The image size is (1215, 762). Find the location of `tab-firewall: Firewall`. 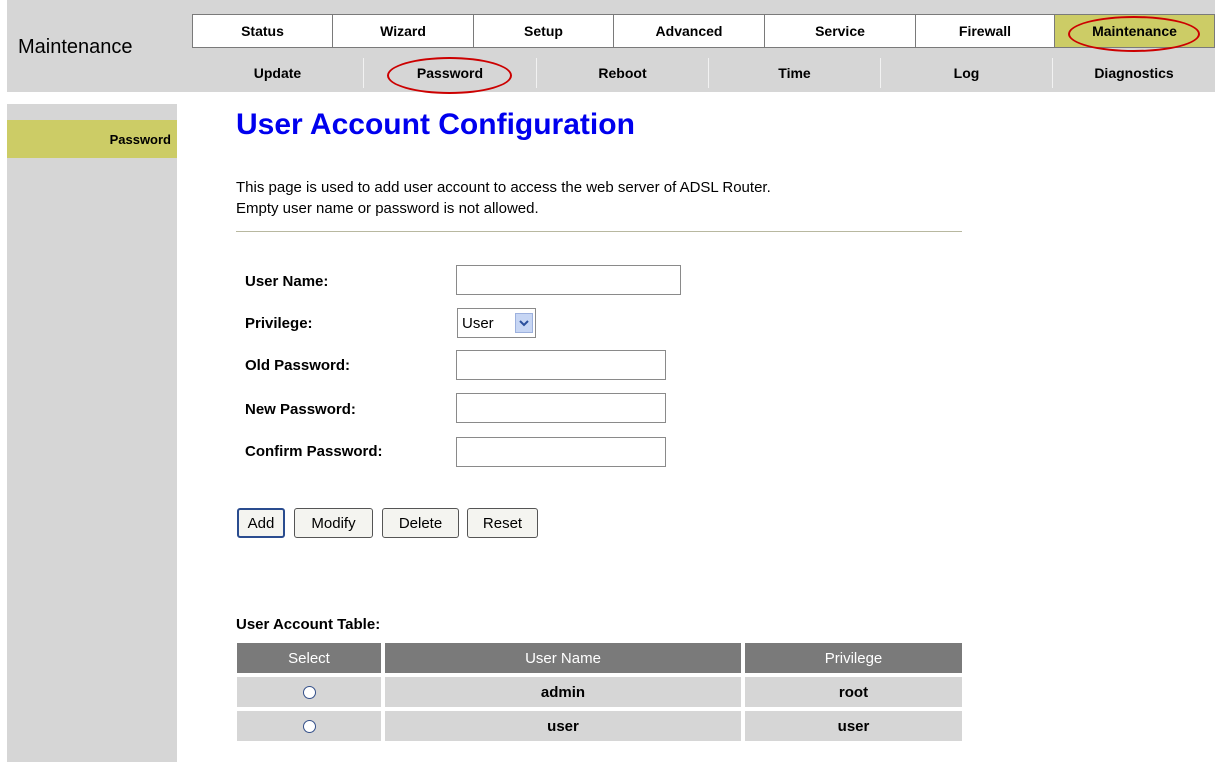

tab-firewall: Firewall is located at coordinates (985, 31).